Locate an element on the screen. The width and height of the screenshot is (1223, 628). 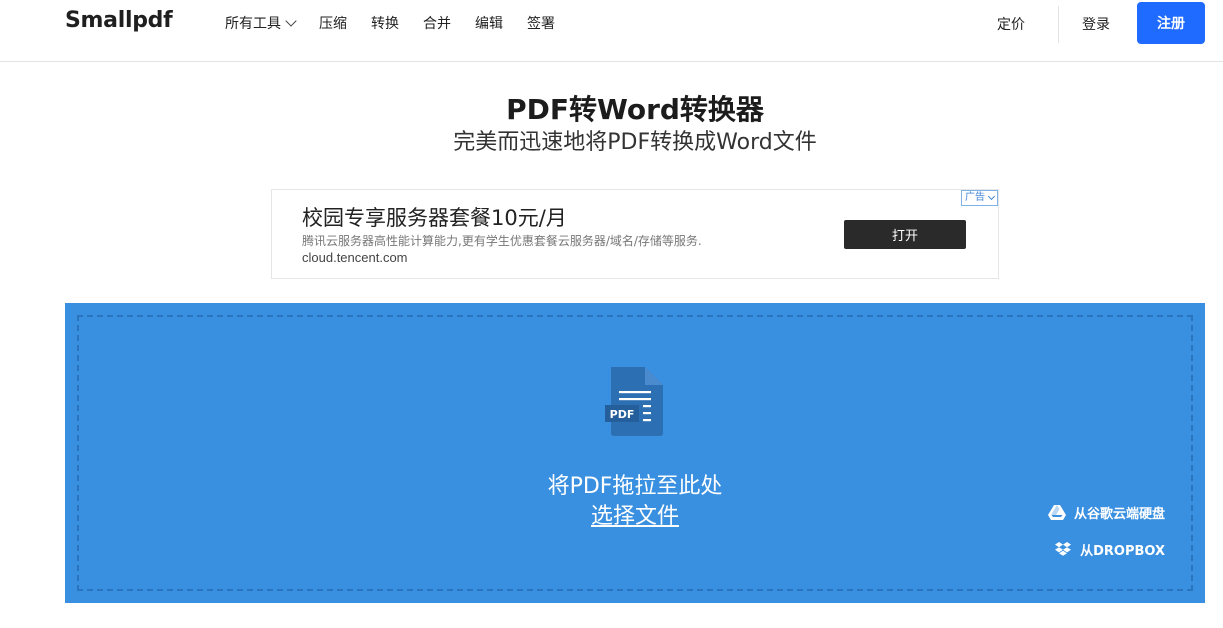
nav-compress: 压缩 is located at coordinates (333, 23).